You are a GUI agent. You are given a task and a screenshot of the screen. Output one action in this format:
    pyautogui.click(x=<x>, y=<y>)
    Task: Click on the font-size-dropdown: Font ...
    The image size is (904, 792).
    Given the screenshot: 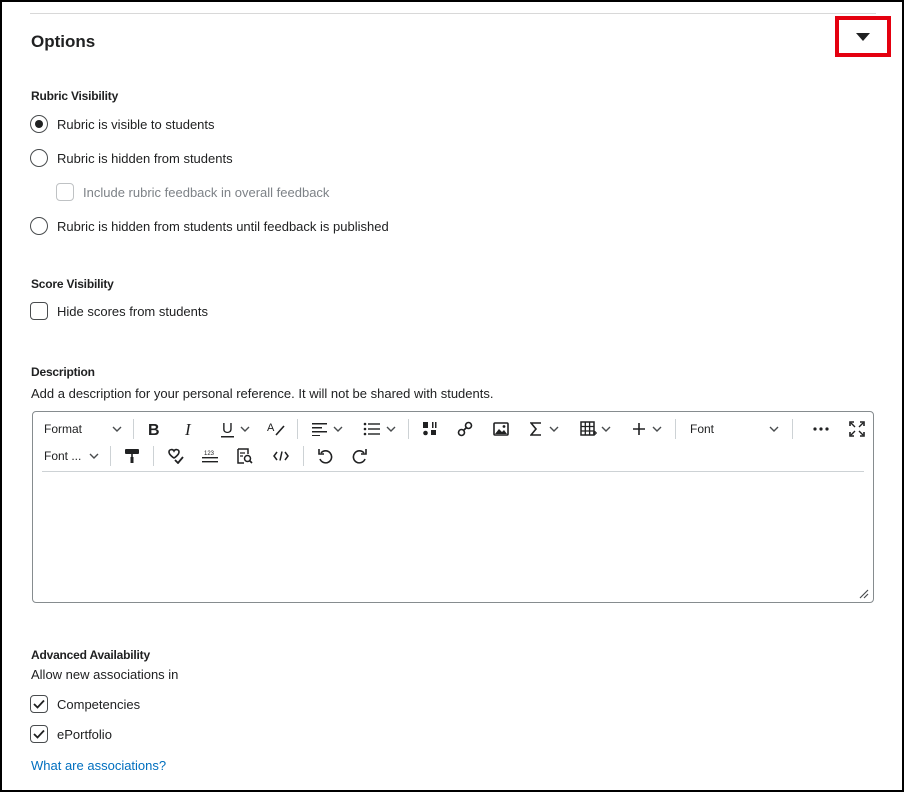 What is the action you would take?
    pyautogui.click(x=73, y=456)
    